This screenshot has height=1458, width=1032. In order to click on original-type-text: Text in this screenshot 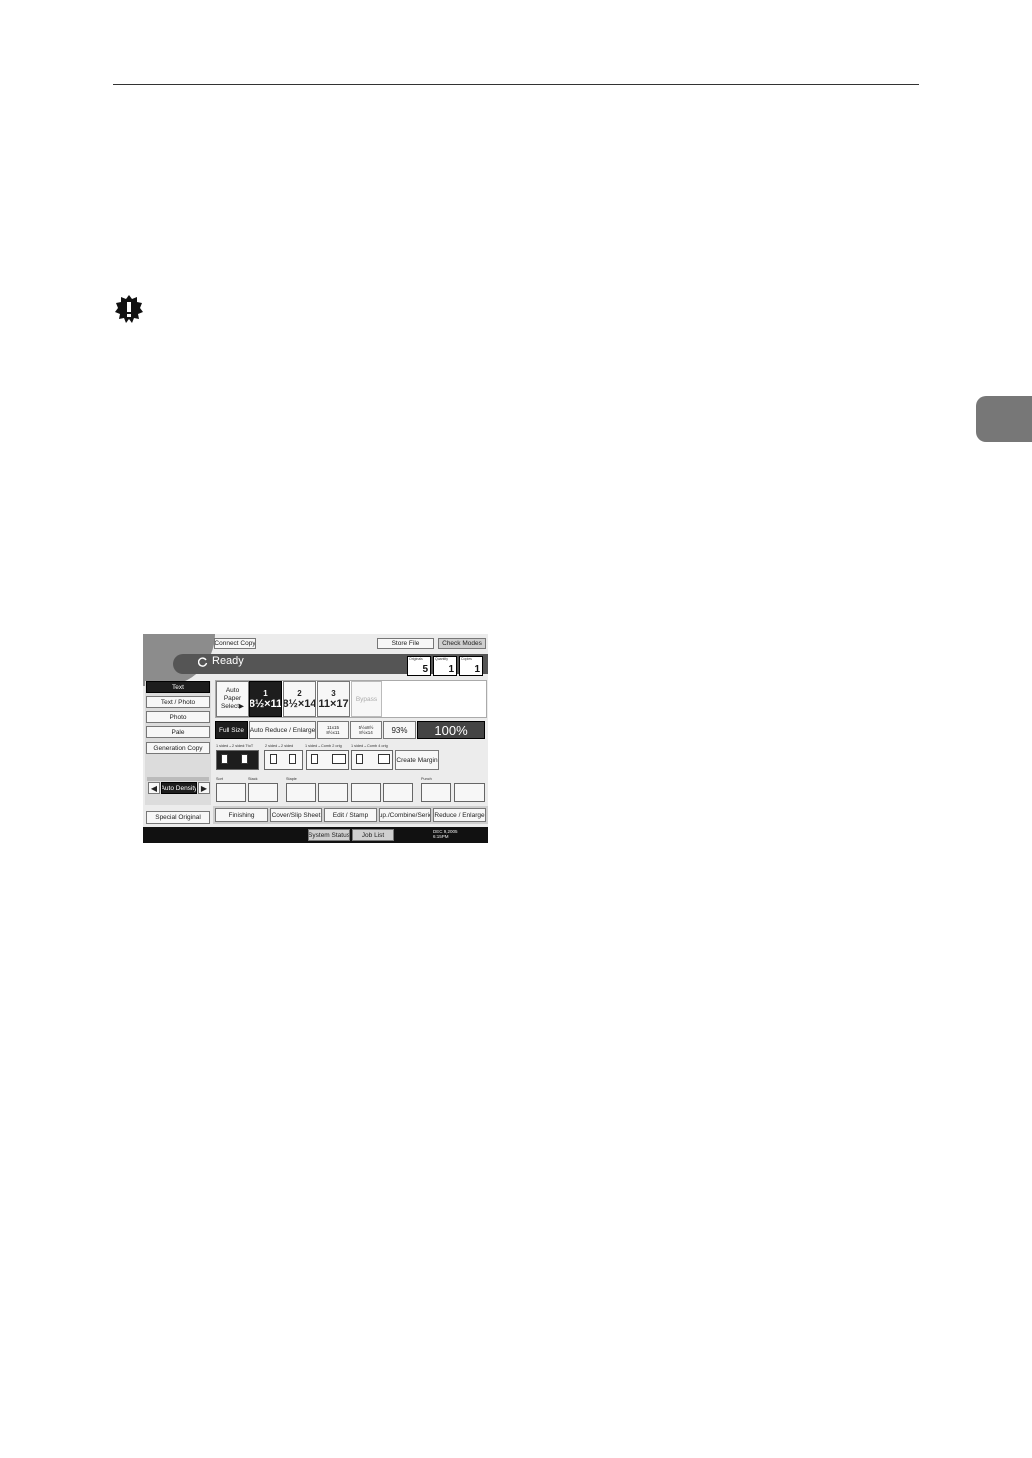, I will do `click(178, 687)`.